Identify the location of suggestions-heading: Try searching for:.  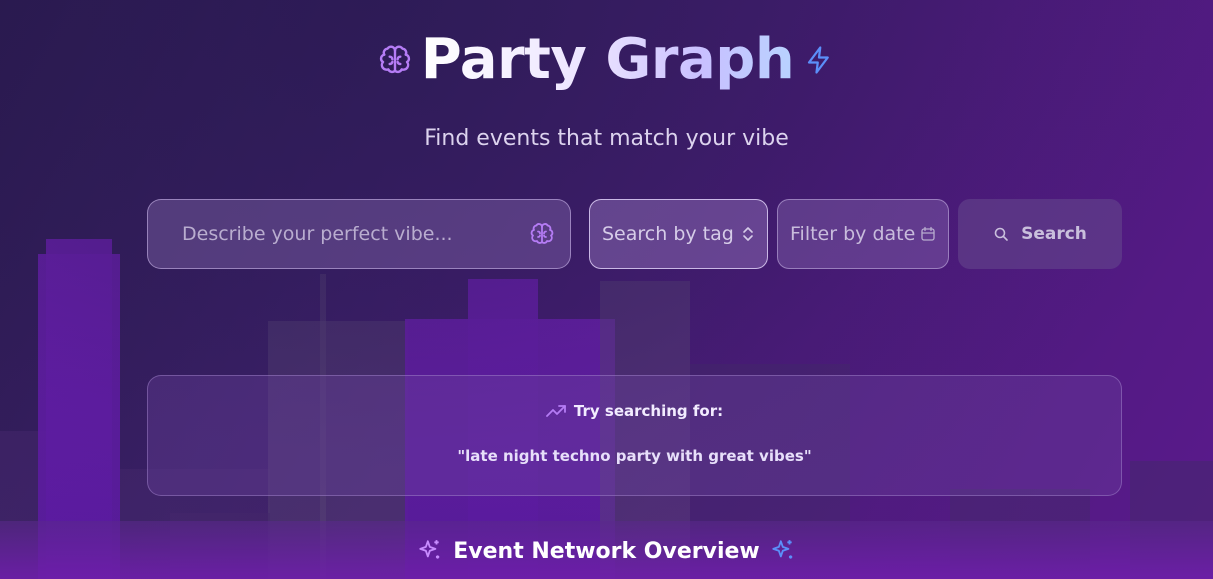
(634, 411).